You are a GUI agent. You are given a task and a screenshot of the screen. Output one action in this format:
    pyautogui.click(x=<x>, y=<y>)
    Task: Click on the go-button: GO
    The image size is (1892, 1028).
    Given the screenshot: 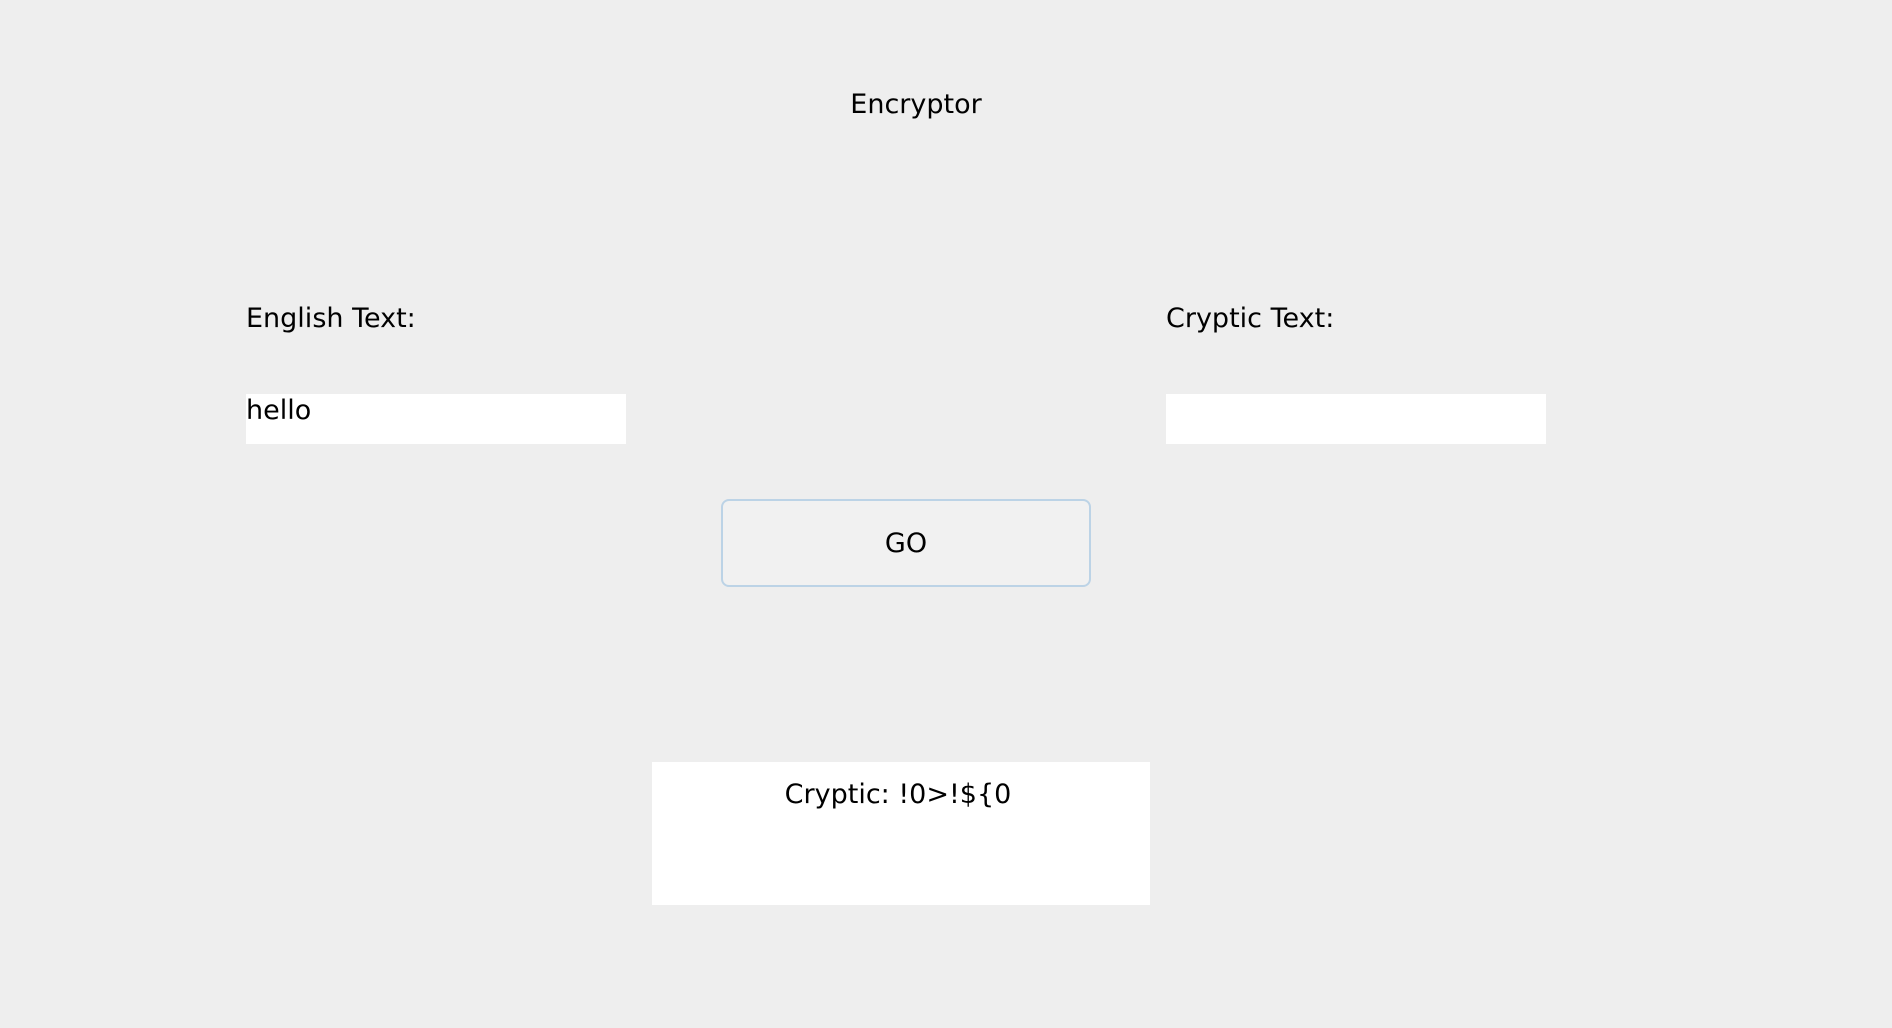 What is the action you would take?
    pyautogui.click(x=906, y=543)
    